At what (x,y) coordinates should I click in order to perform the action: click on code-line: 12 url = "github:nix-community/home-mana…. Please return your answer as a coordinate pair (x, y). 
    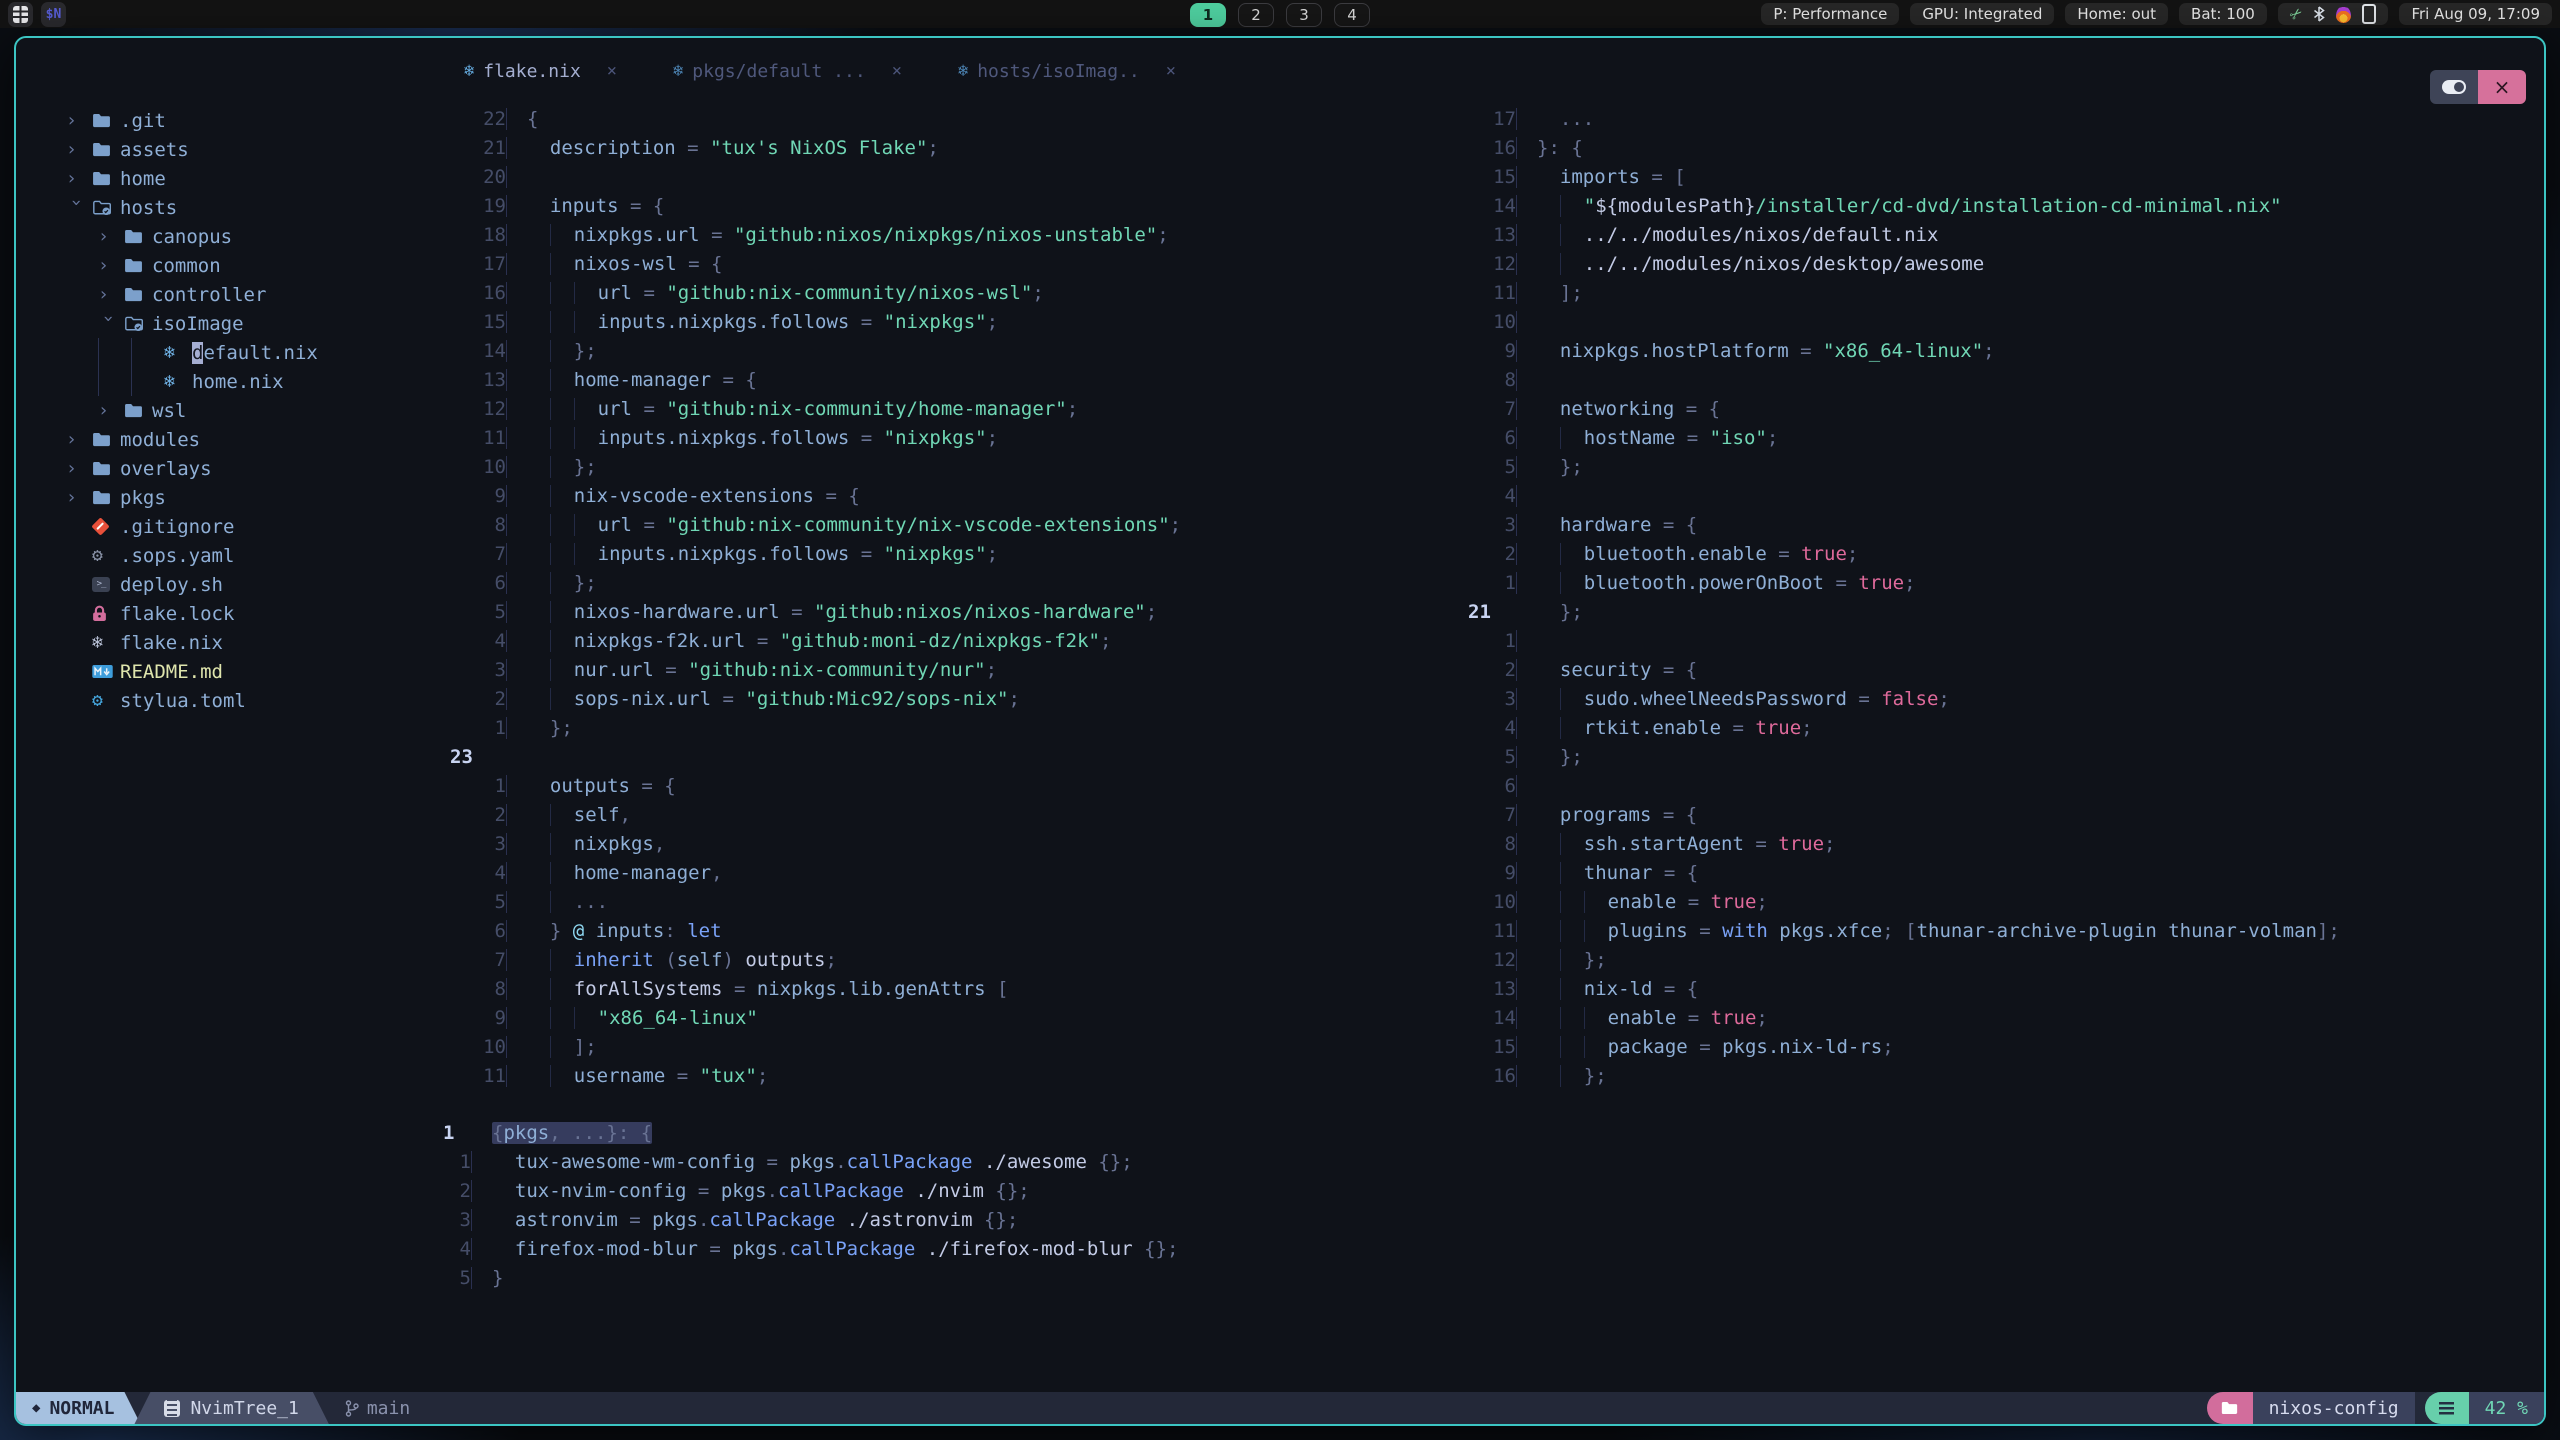
    Looking at the image, I should click on (958, 408).